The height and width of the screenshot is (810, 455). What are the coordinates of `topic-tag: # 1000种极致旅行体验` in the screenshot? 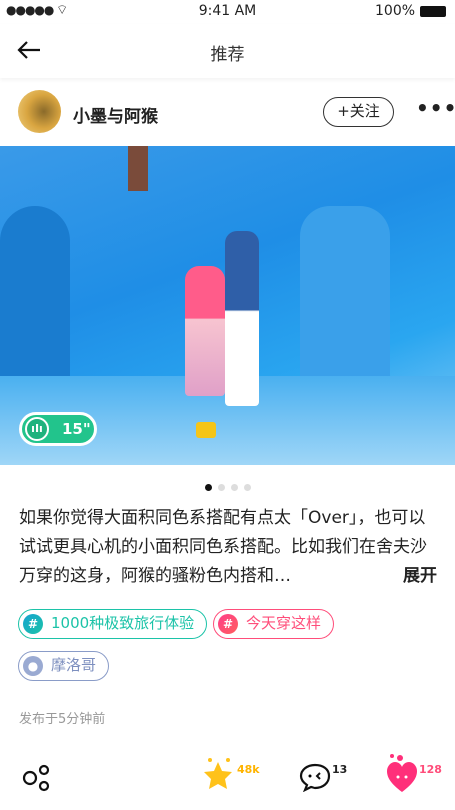 It's located at (113, 624).